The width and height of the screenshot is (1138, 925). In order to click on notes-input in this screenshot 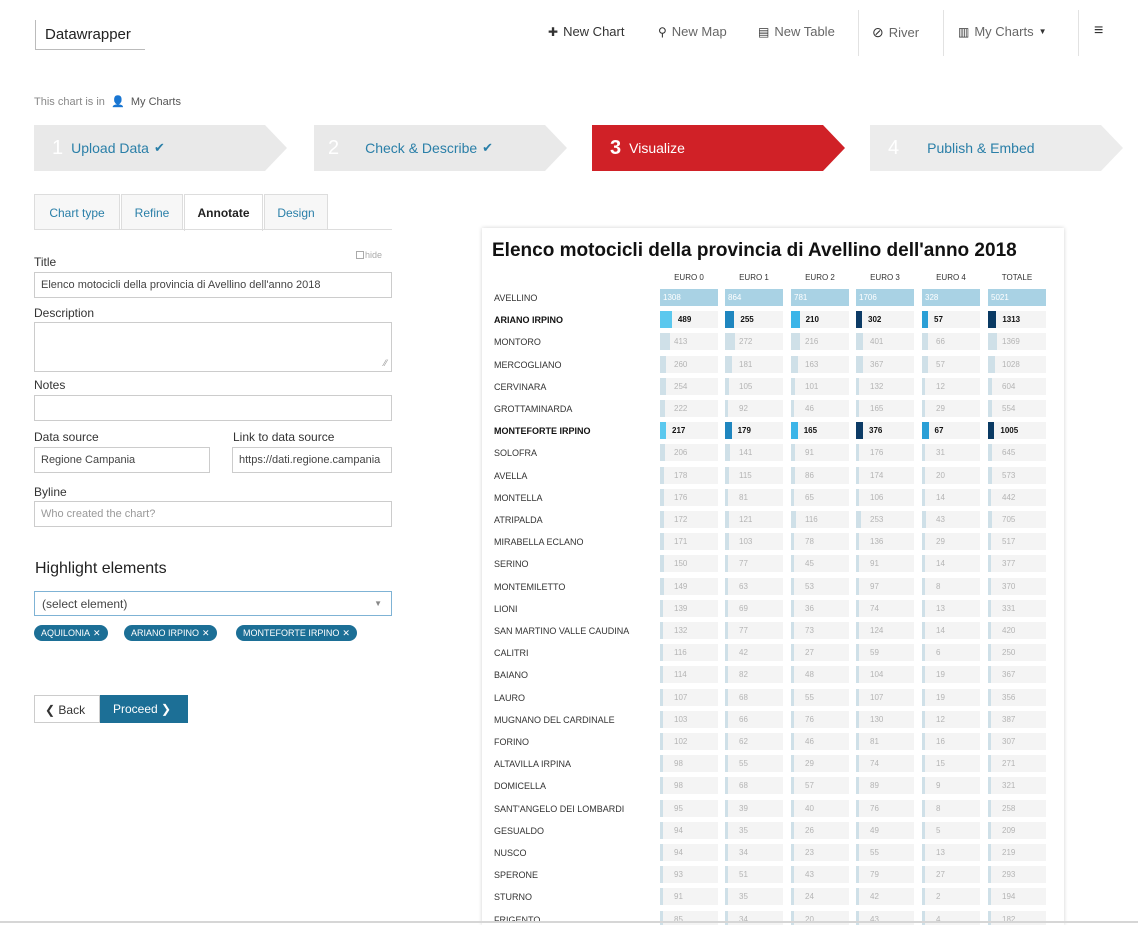, I will do `click(213, 408)`.